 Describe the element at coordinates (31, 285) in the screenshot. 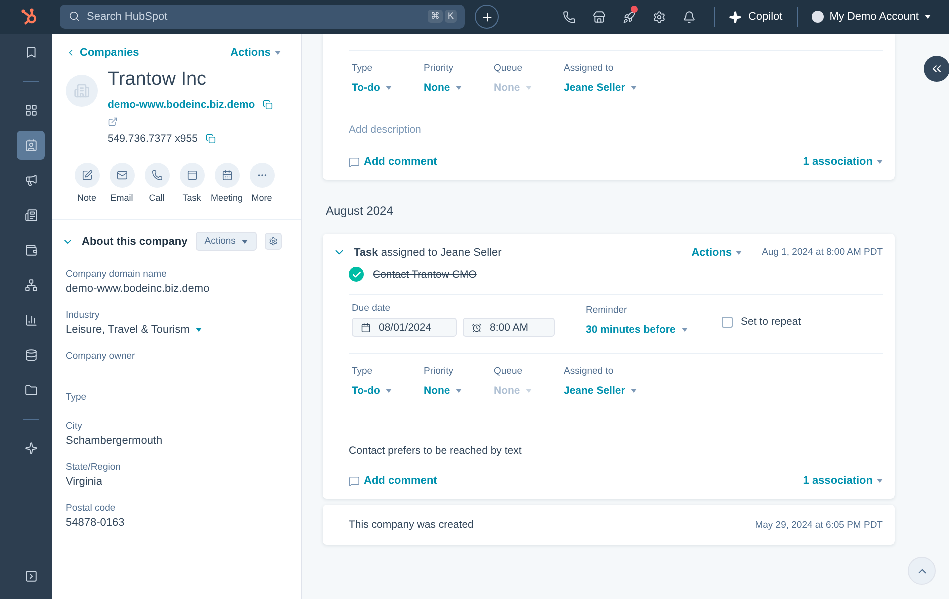

I see `network-icon` at that location.